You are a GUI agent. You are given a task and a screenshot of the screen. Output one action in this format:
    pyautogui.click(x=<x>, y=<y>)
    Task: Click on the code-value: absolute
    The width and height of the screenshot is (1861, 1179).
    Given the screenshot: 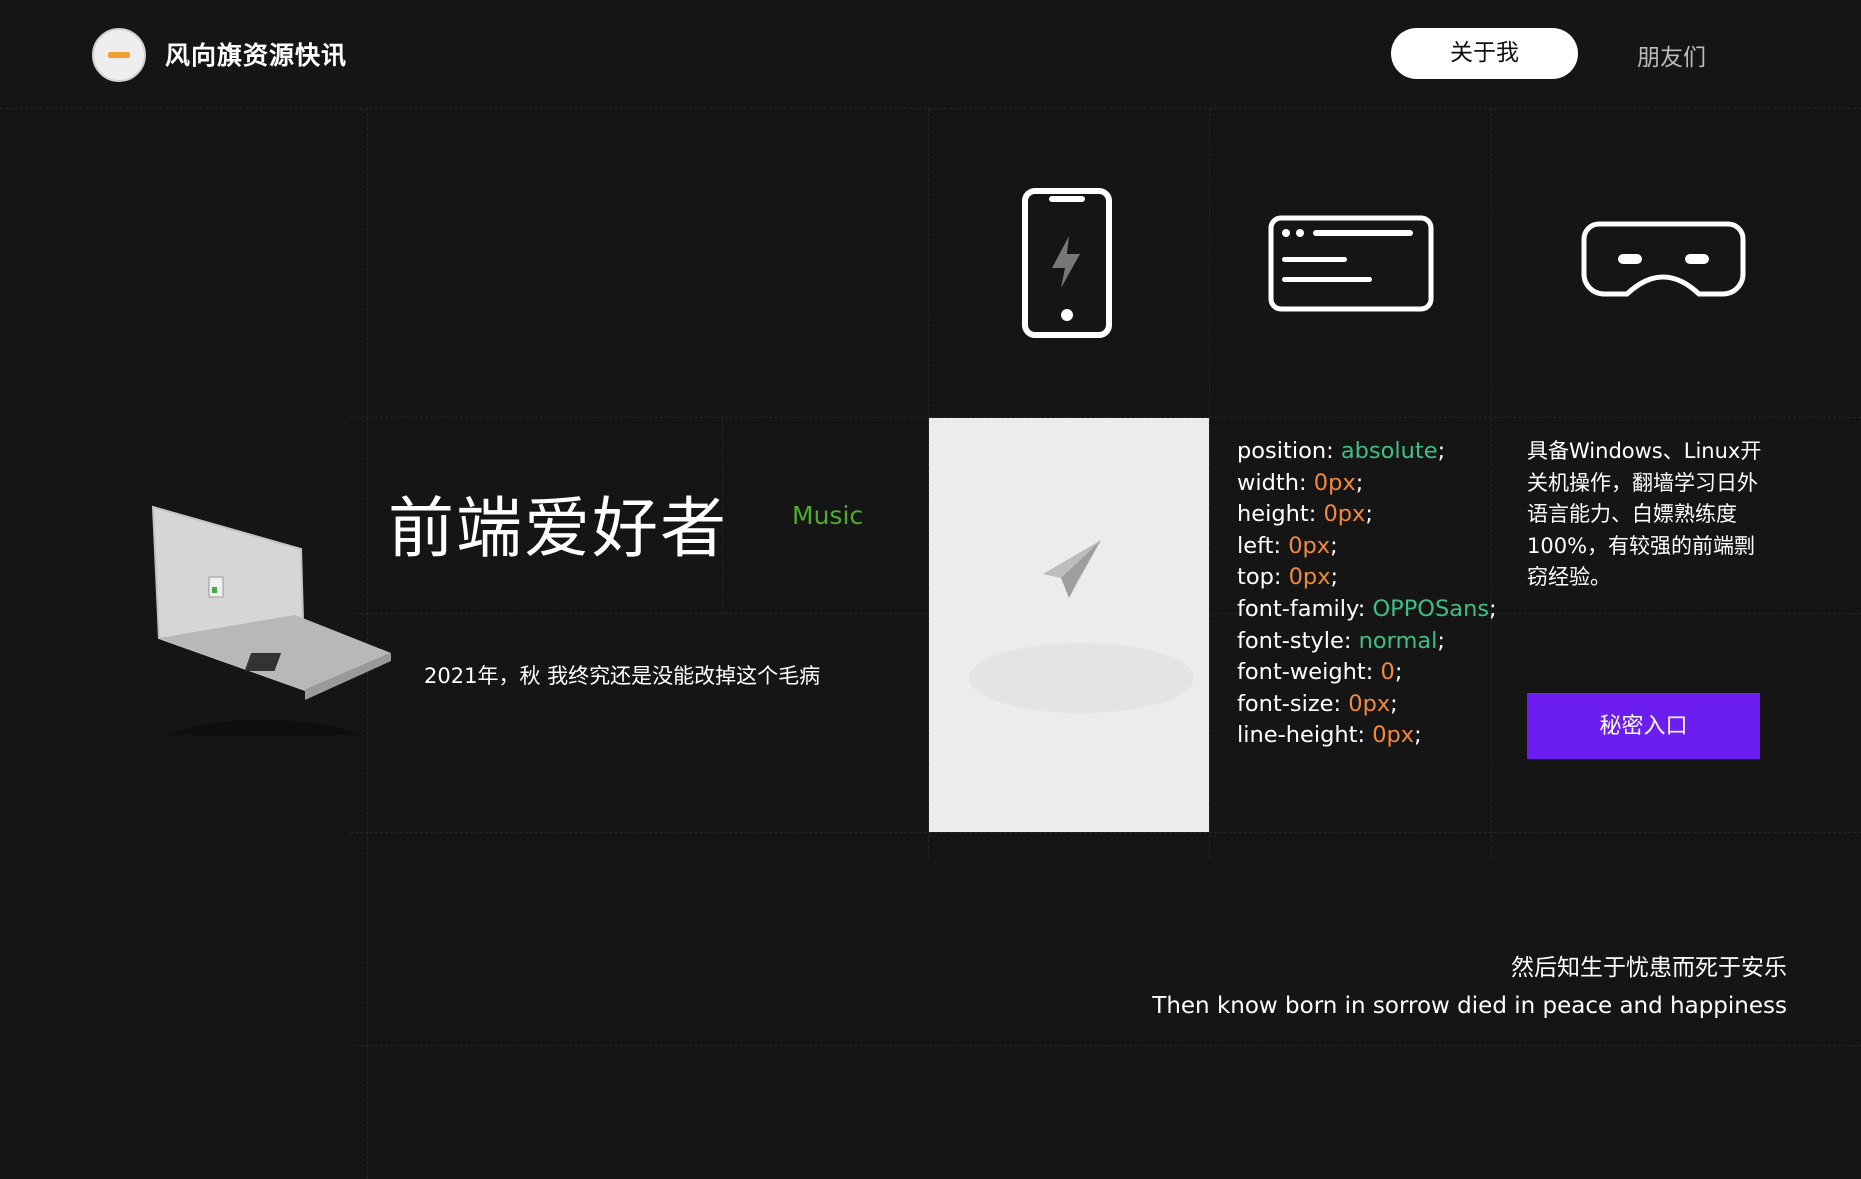 What is the action you would take?
    pyautogui.click(x=1389, y=451)
    